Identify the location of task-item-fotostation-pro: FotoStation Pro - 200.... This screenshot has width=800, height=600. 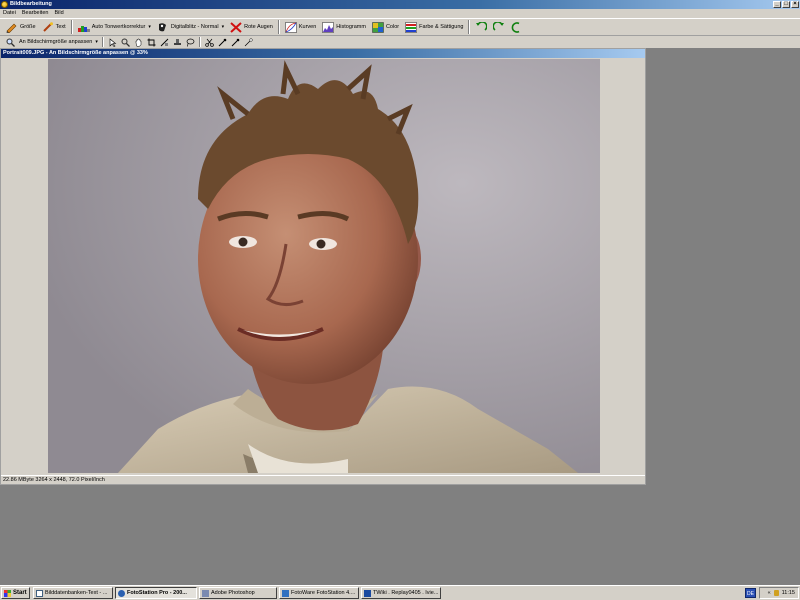
(156, 593).